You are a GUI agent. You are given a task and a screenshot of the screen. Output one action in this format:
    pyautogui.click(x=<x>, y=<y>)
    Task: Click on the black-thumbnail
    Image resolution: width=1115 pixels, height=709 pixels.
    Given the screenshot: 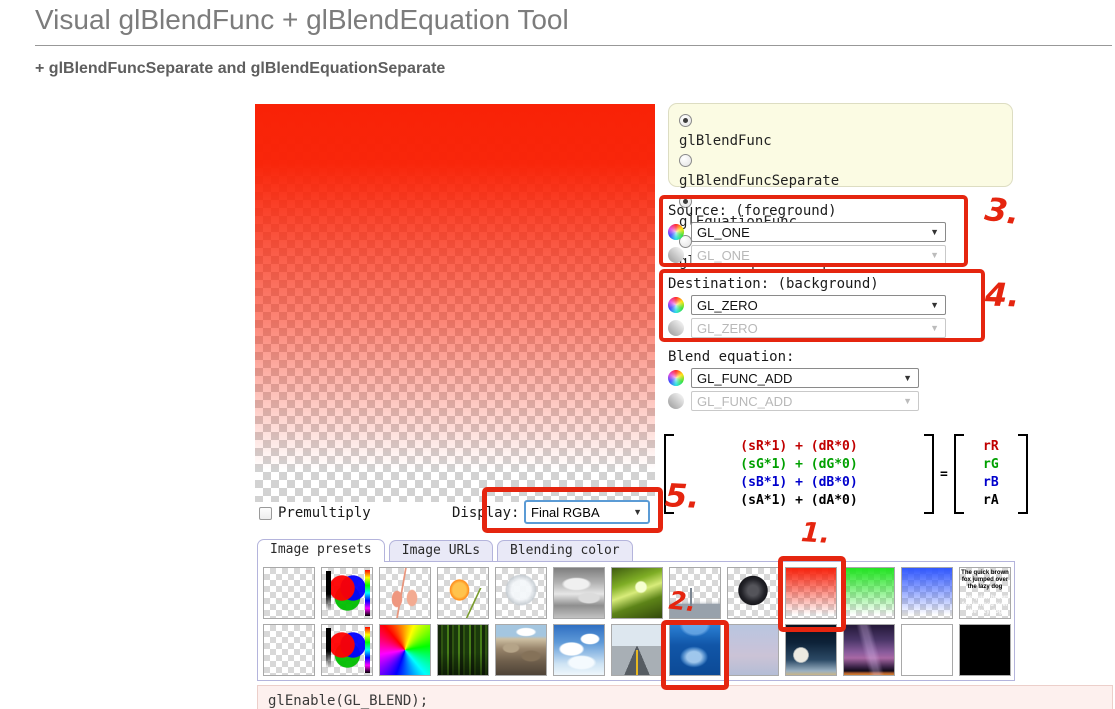 What is the action you would take?
    pyautogui.click(x=985, y=650)
    